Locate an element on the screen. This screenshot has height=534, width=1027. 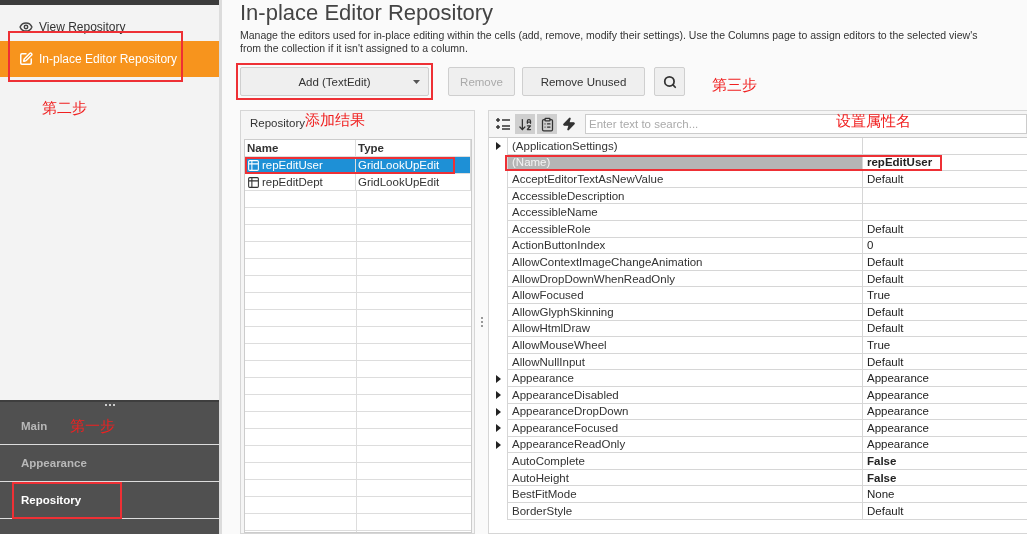
column-header: Name is located at coordinates (300, 148).